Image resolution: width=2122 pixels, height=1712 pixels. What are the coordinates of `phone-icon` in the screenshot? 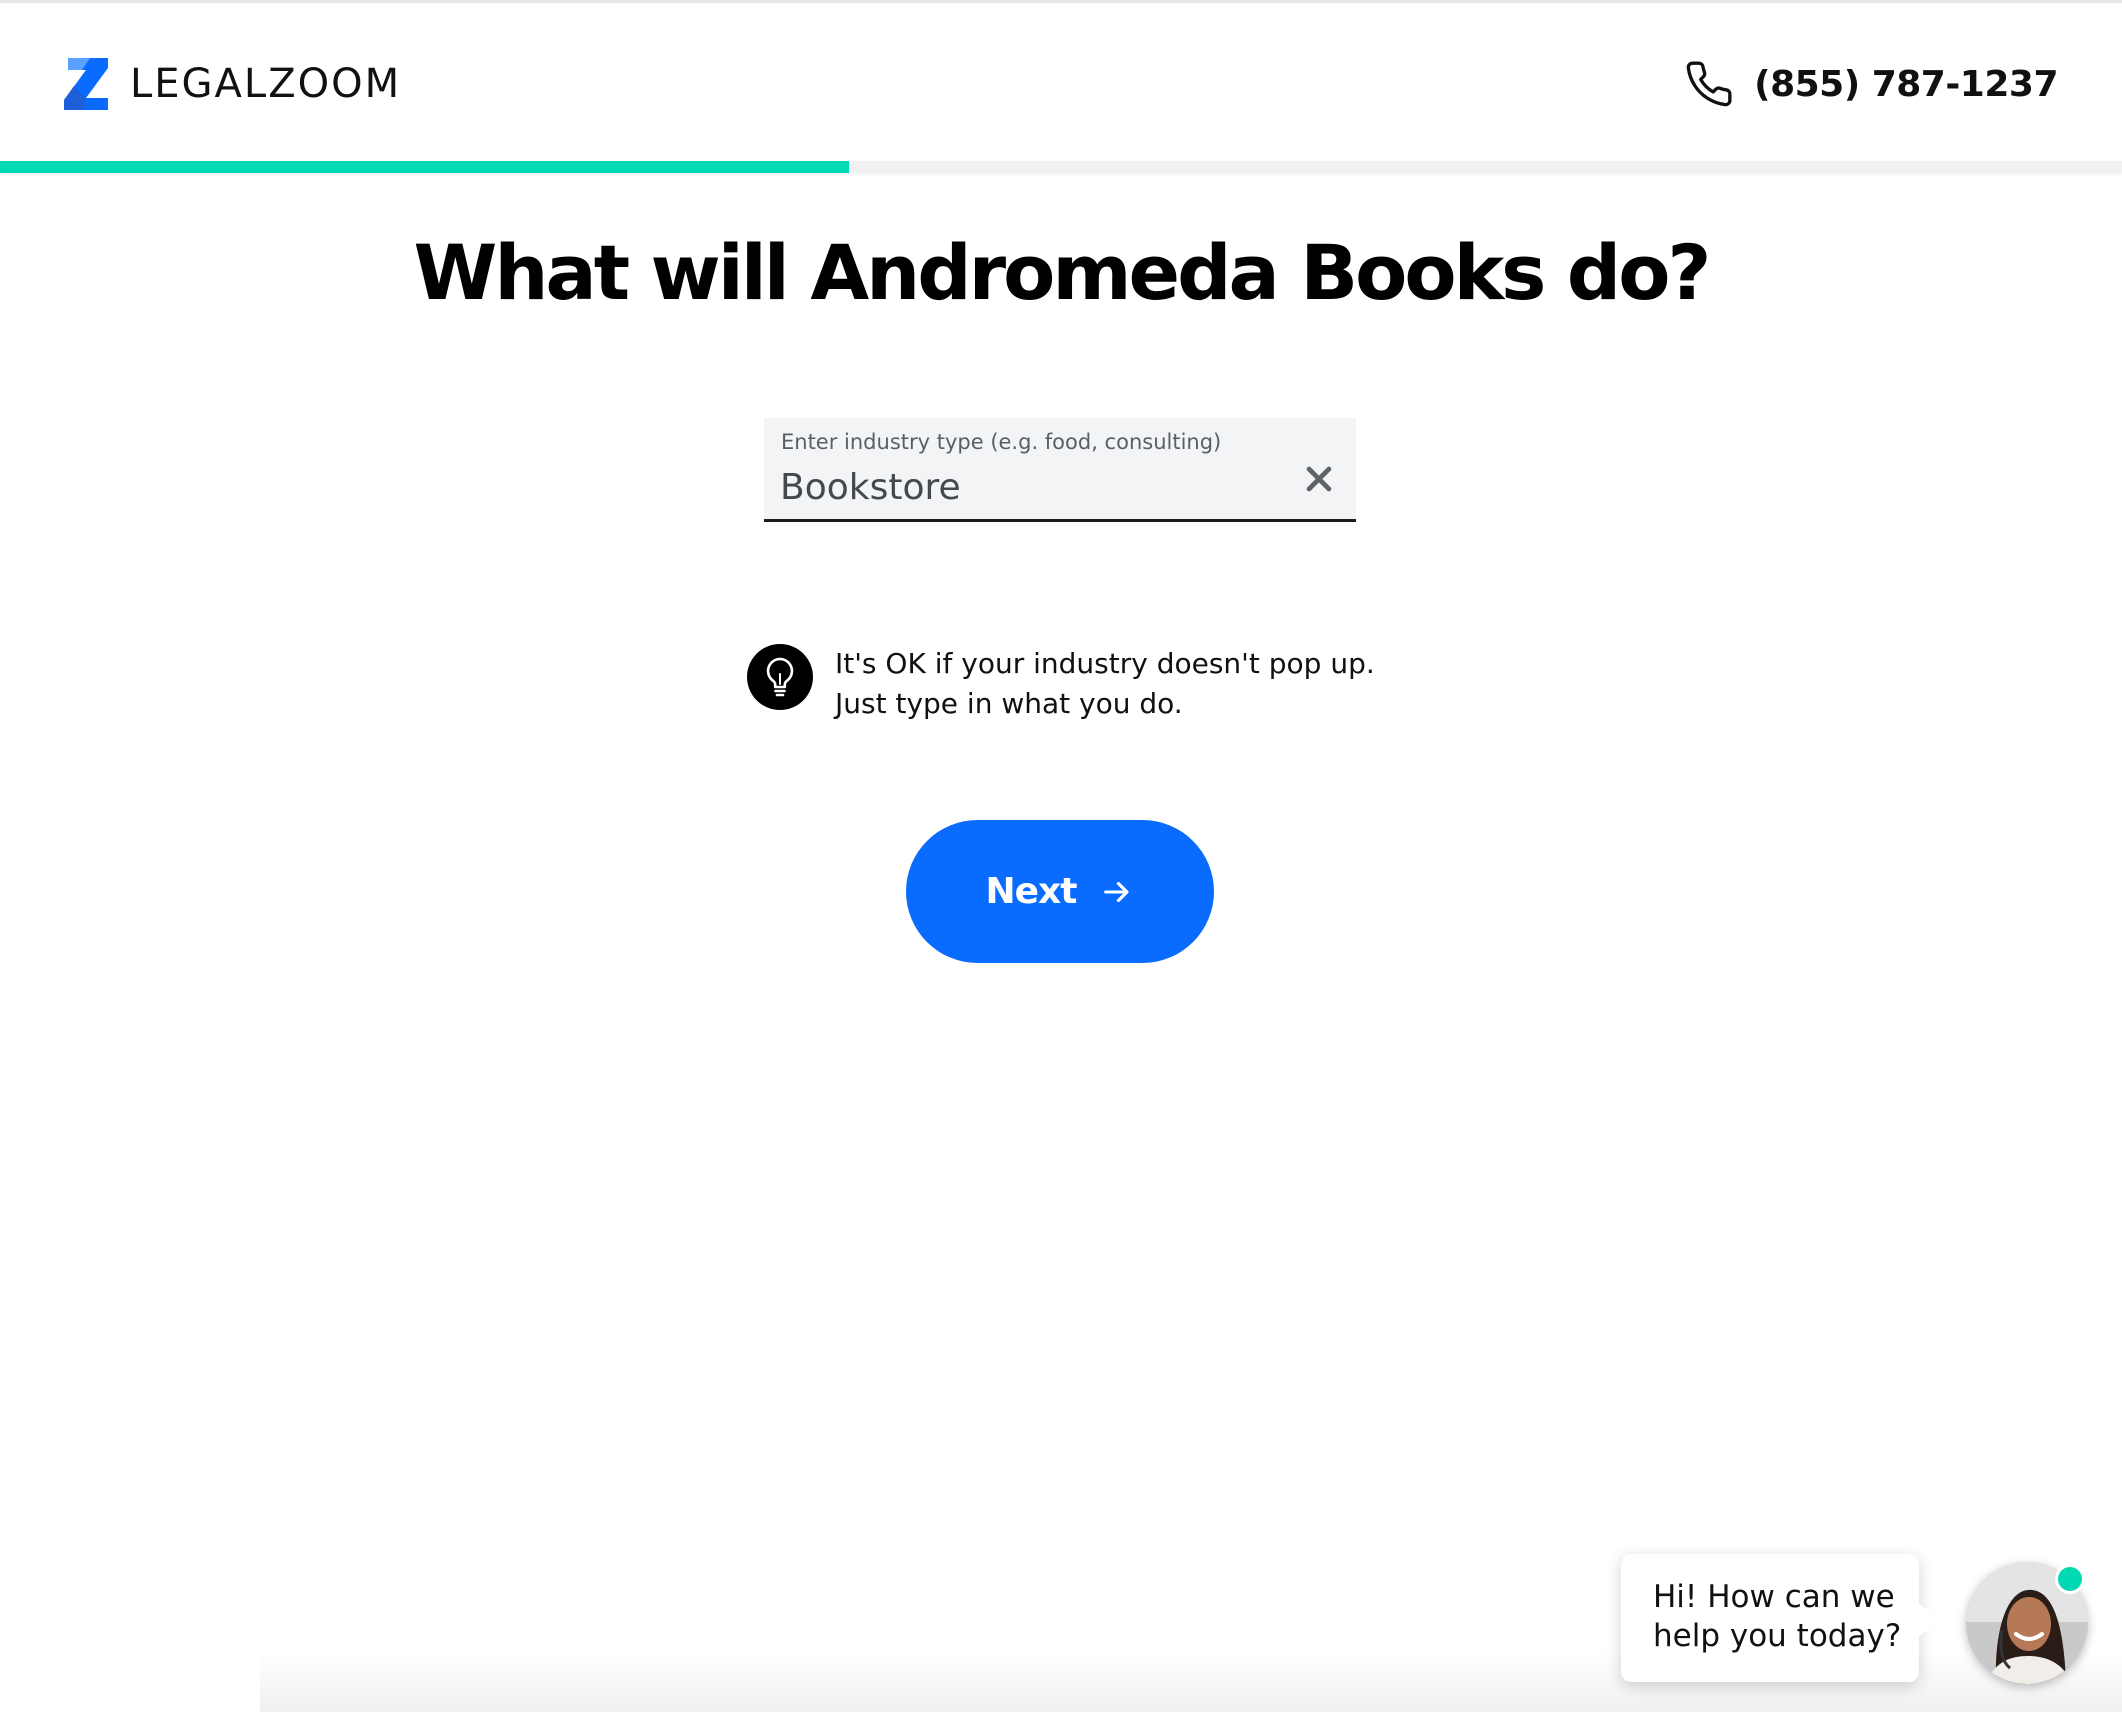 It's located at (1709, 84).